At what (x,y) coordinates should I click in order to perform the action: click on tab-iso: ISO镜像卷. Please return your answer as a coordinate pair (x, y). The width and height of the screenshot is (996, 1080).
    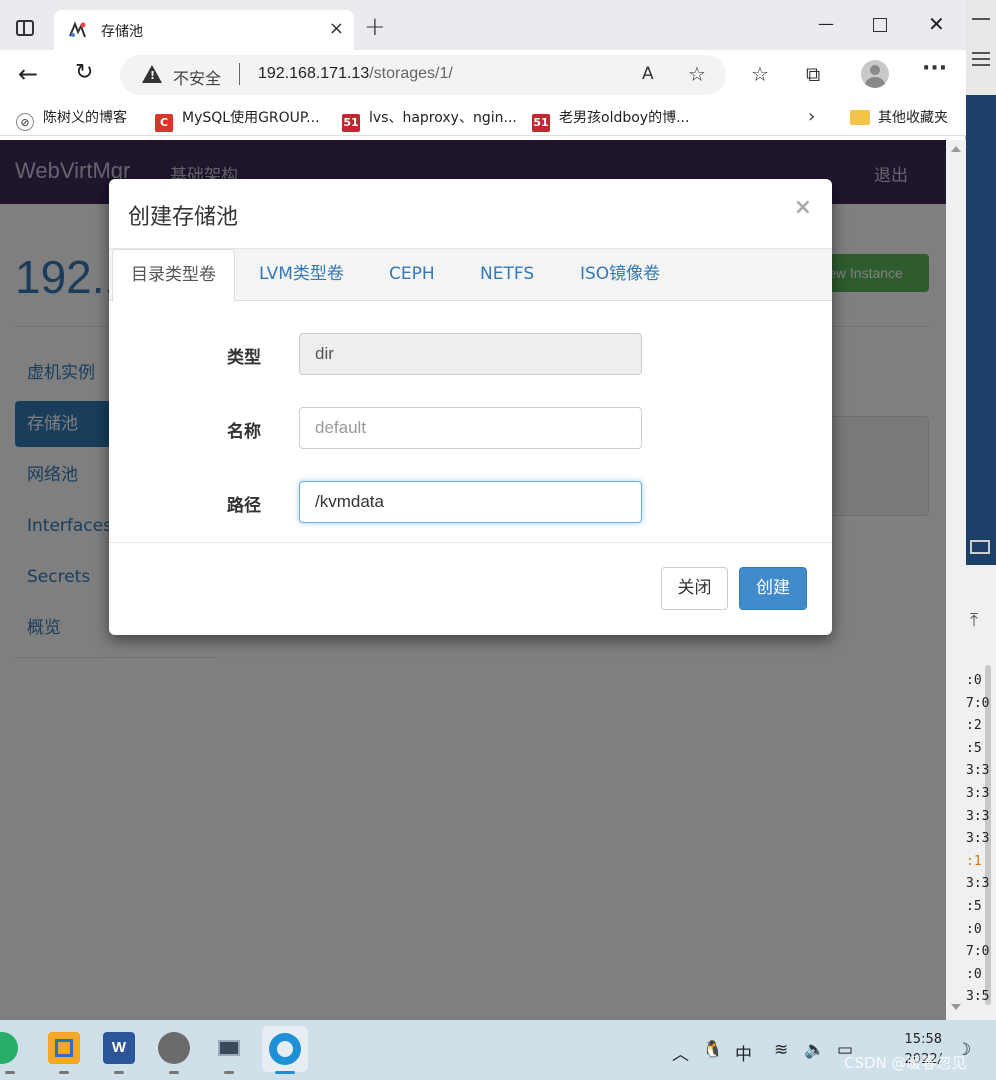
    Looking at the image, I should click on (620, 275).